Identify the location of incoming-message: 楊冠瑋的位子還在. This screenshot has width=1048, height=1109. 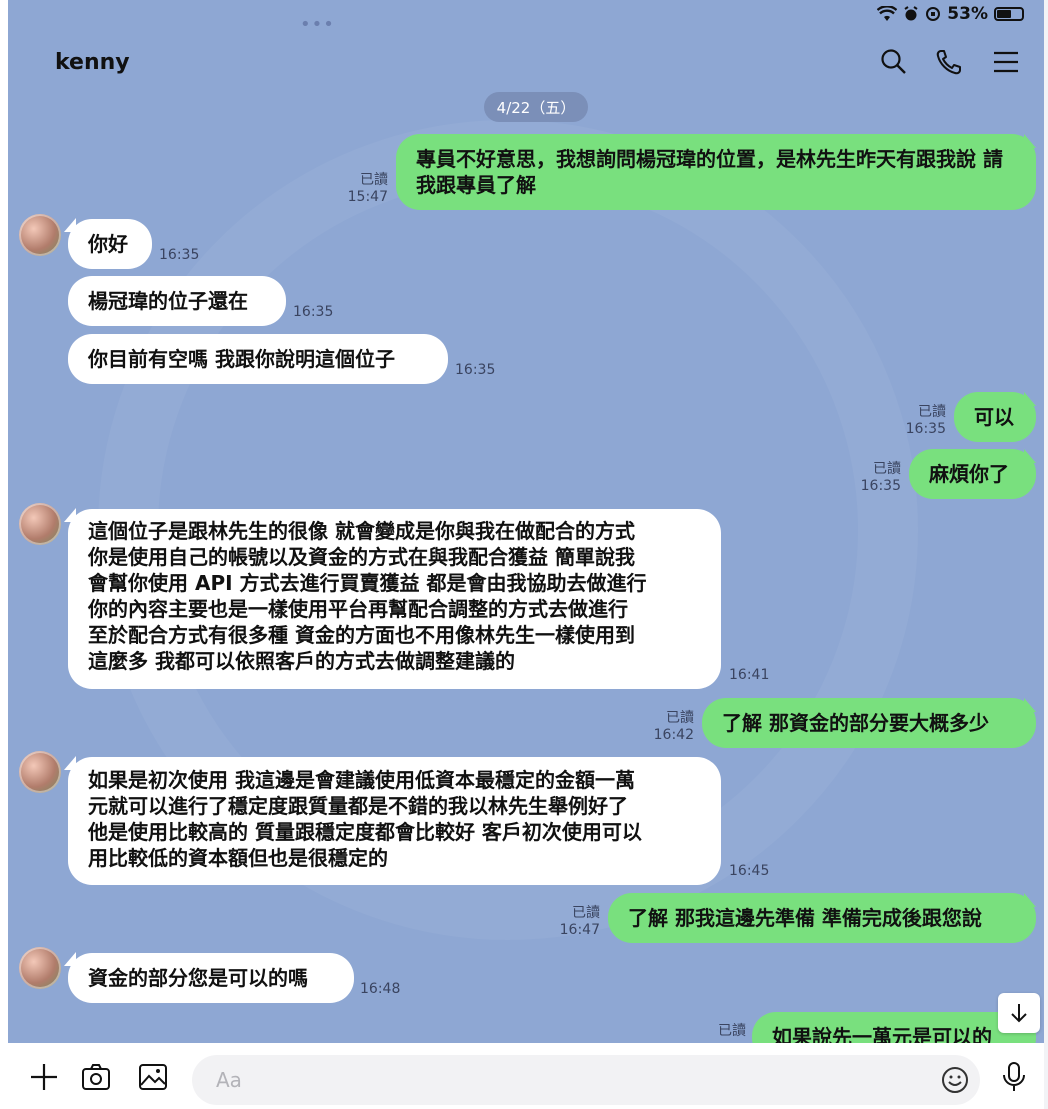
(177, 301).